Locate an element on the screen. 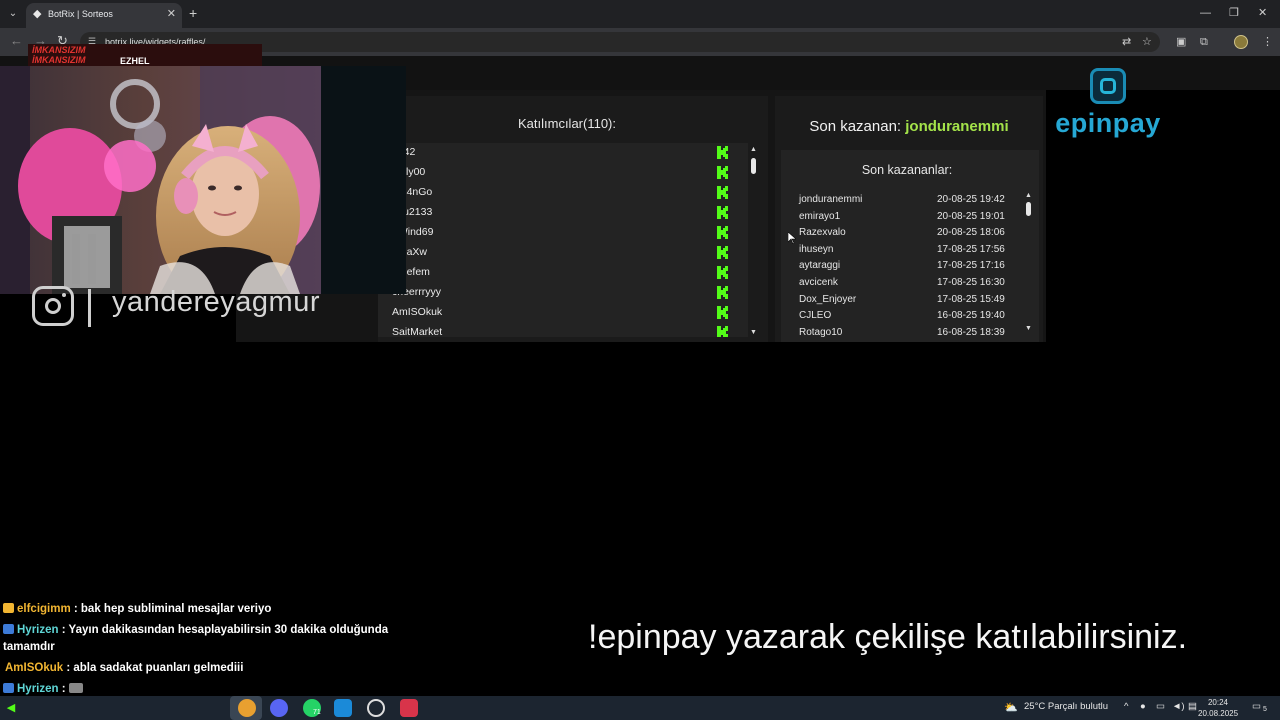 This screenshot has height=720, width=1280. whatsapp-icon: 71 is located at coordinates (312, 708).